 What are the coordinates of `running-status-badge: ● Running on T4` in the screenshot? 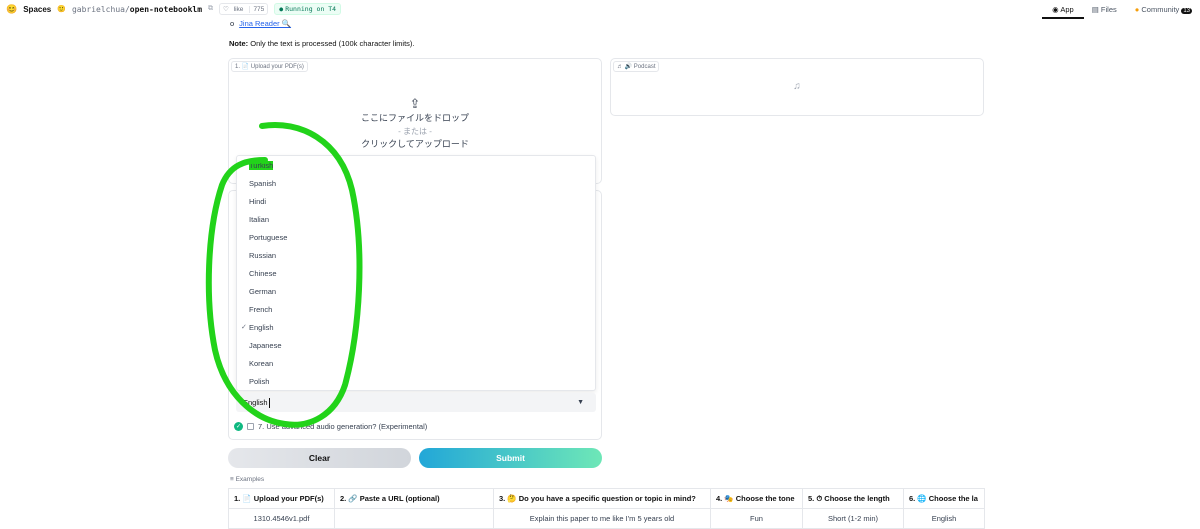 It's located at (308, 9).